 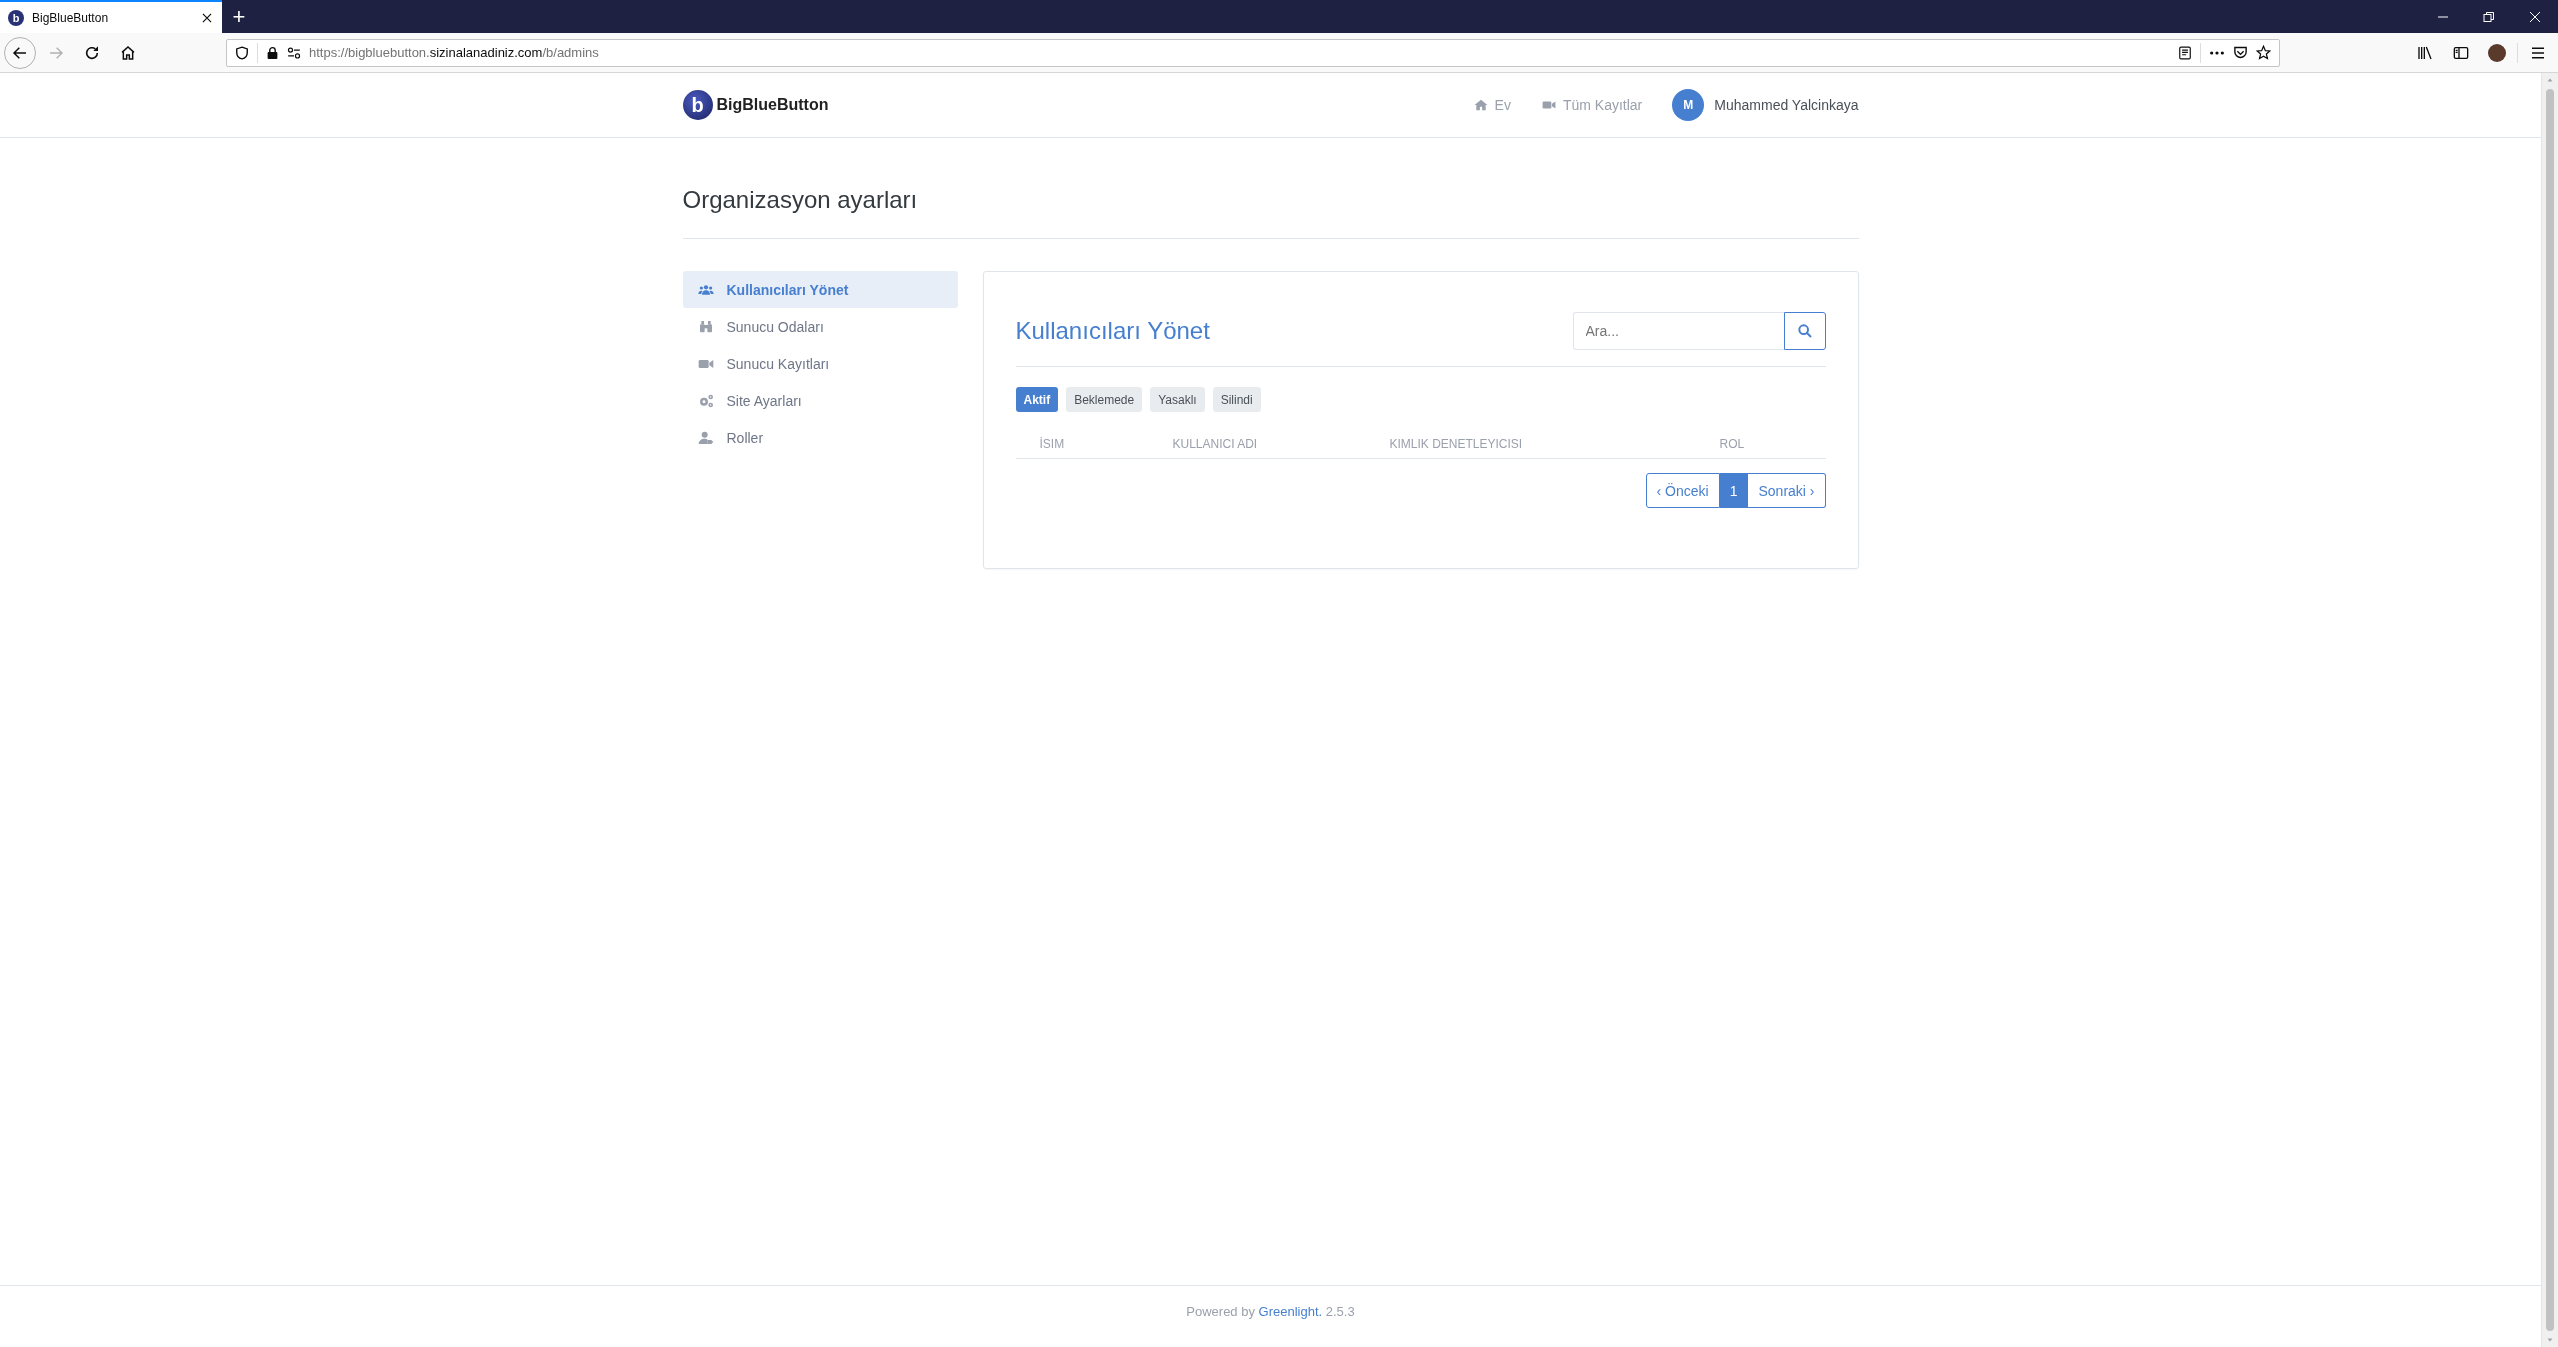 I want to click on tab-title: BigBlueButton, so click(x=71, y=17).